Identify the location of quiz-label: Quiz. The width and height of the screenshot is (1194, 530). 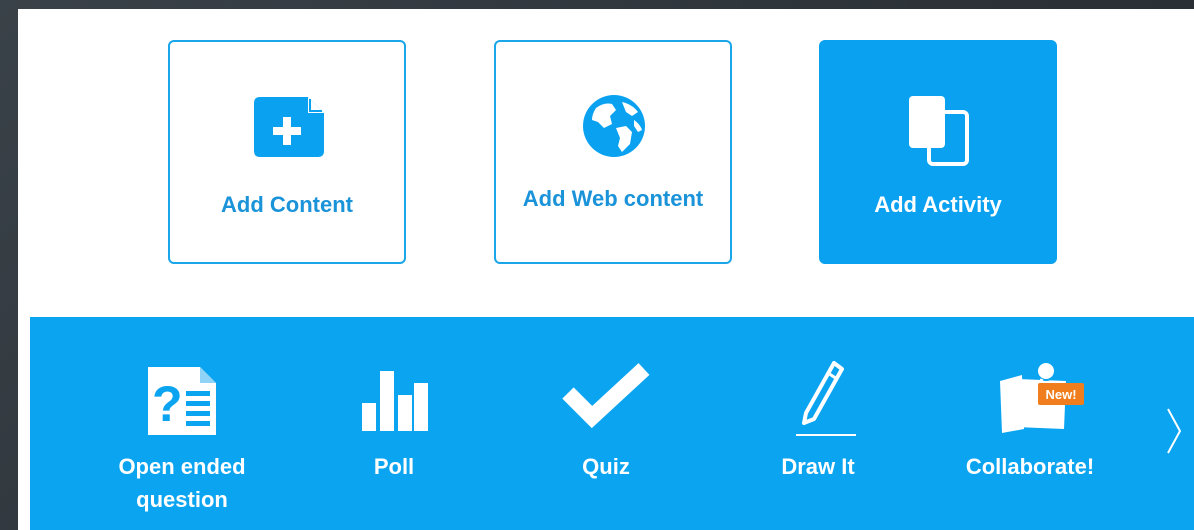
(606, 466).